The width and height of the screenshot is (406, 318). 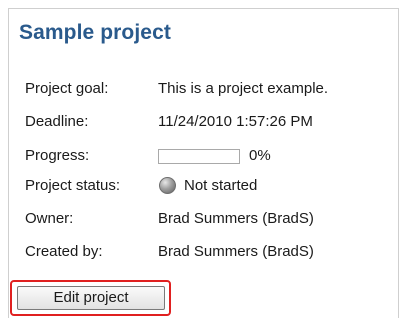 What do you see at coordinates (236, 251) in the screenshot?
I see `created-by-value: Brad Summers (BradS)` at bounding box center [236, 251].